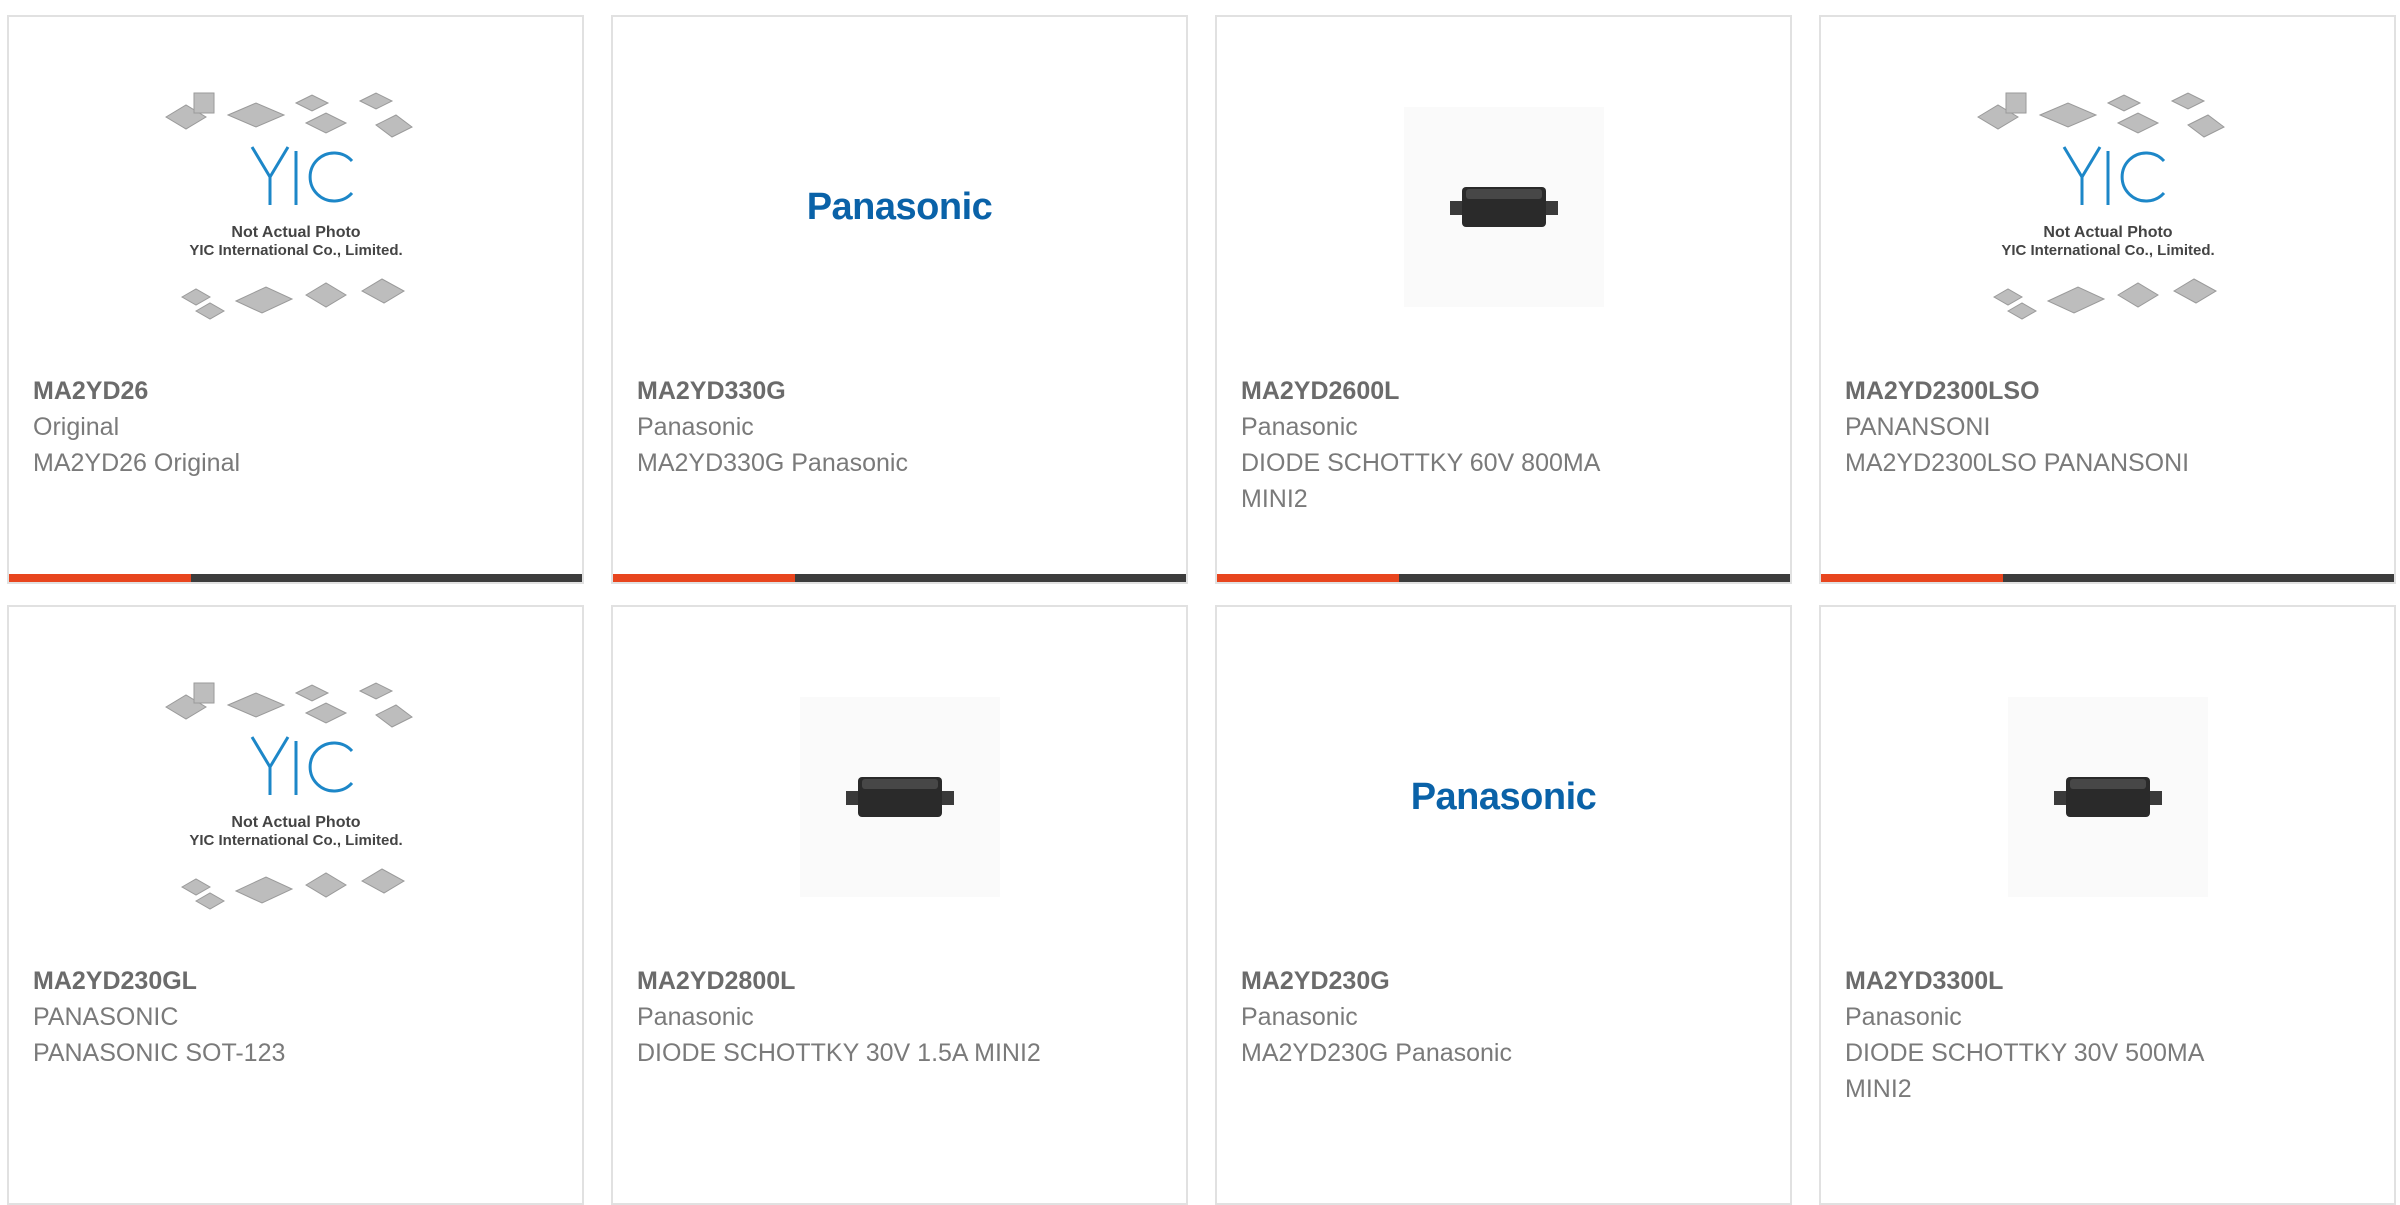 The width and height of the screenshot is (2400, 1205). What do you see at coordinates (1376, 1053) in the screenshot?
I see `description: MA2YD230G Panasonic` at bounding box center [1376, 1053].